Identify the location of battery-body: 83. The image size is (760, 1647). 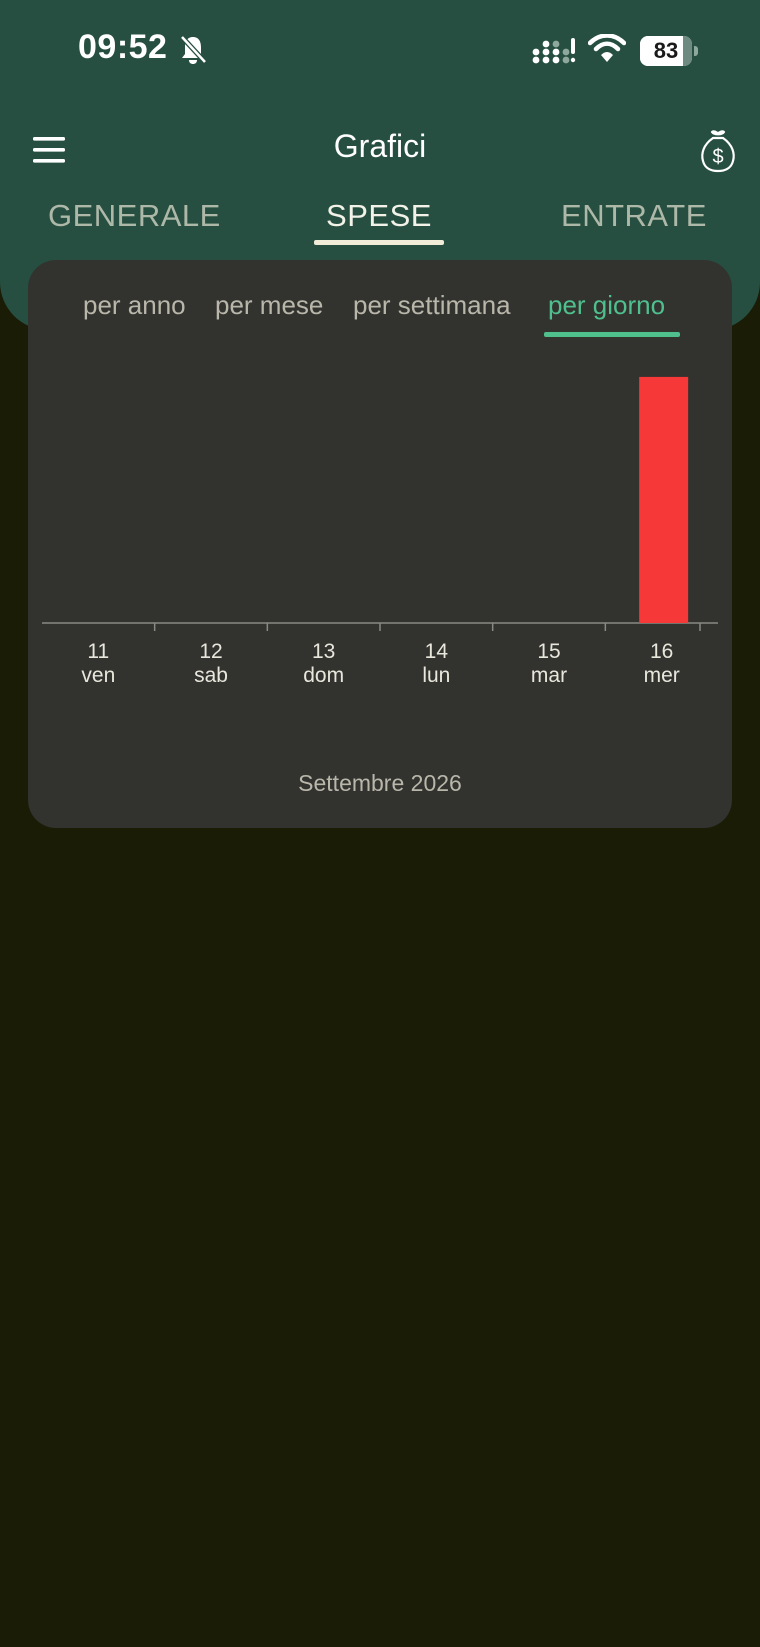
(666, 51).